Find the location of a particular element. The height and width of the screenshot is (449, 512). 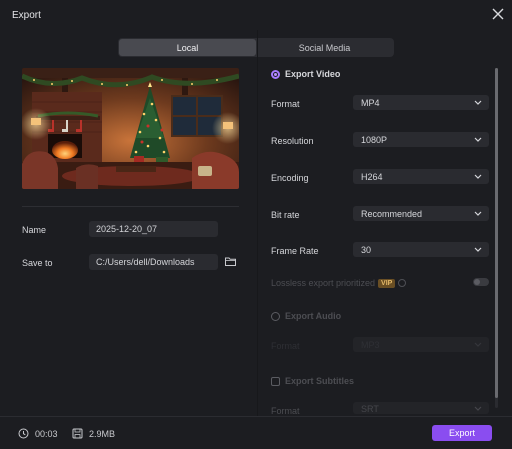

file-size-info: 2.9MB is located at coordinates (93, 433).